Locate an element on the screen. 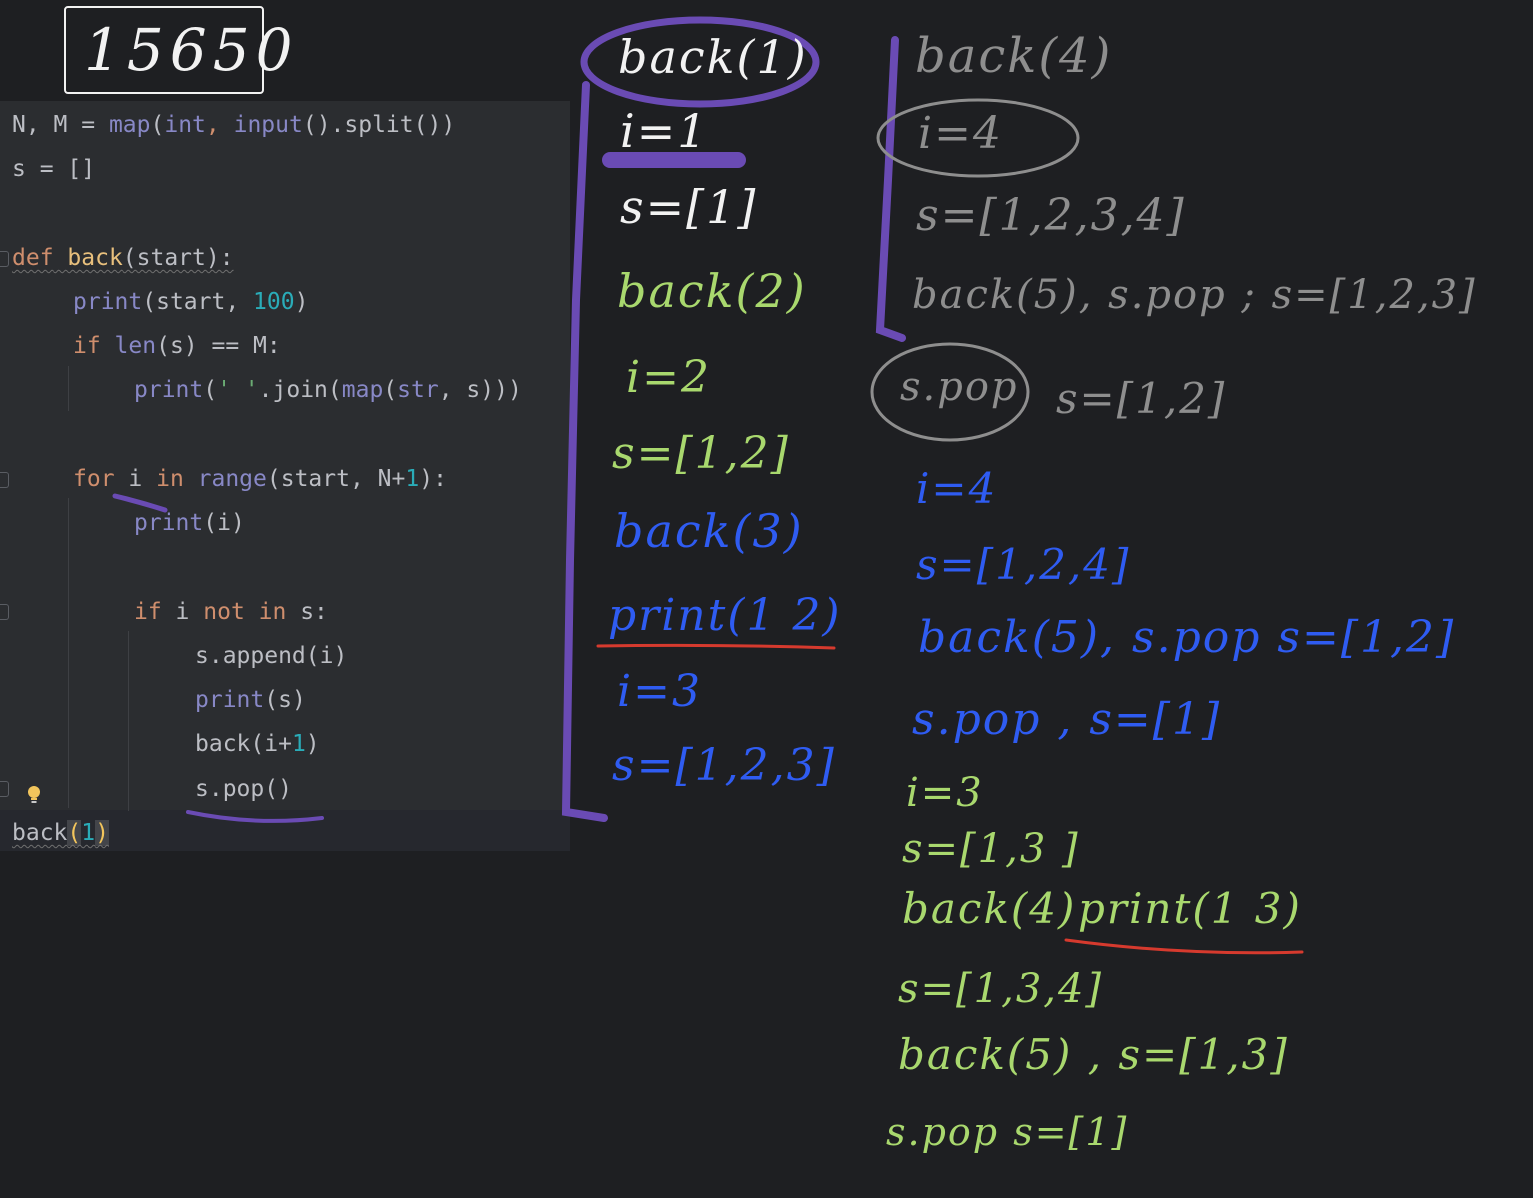 The height and width of the screenshot is (1198, 1533). note-i3: i=3 is located at coordinates (659, 691).